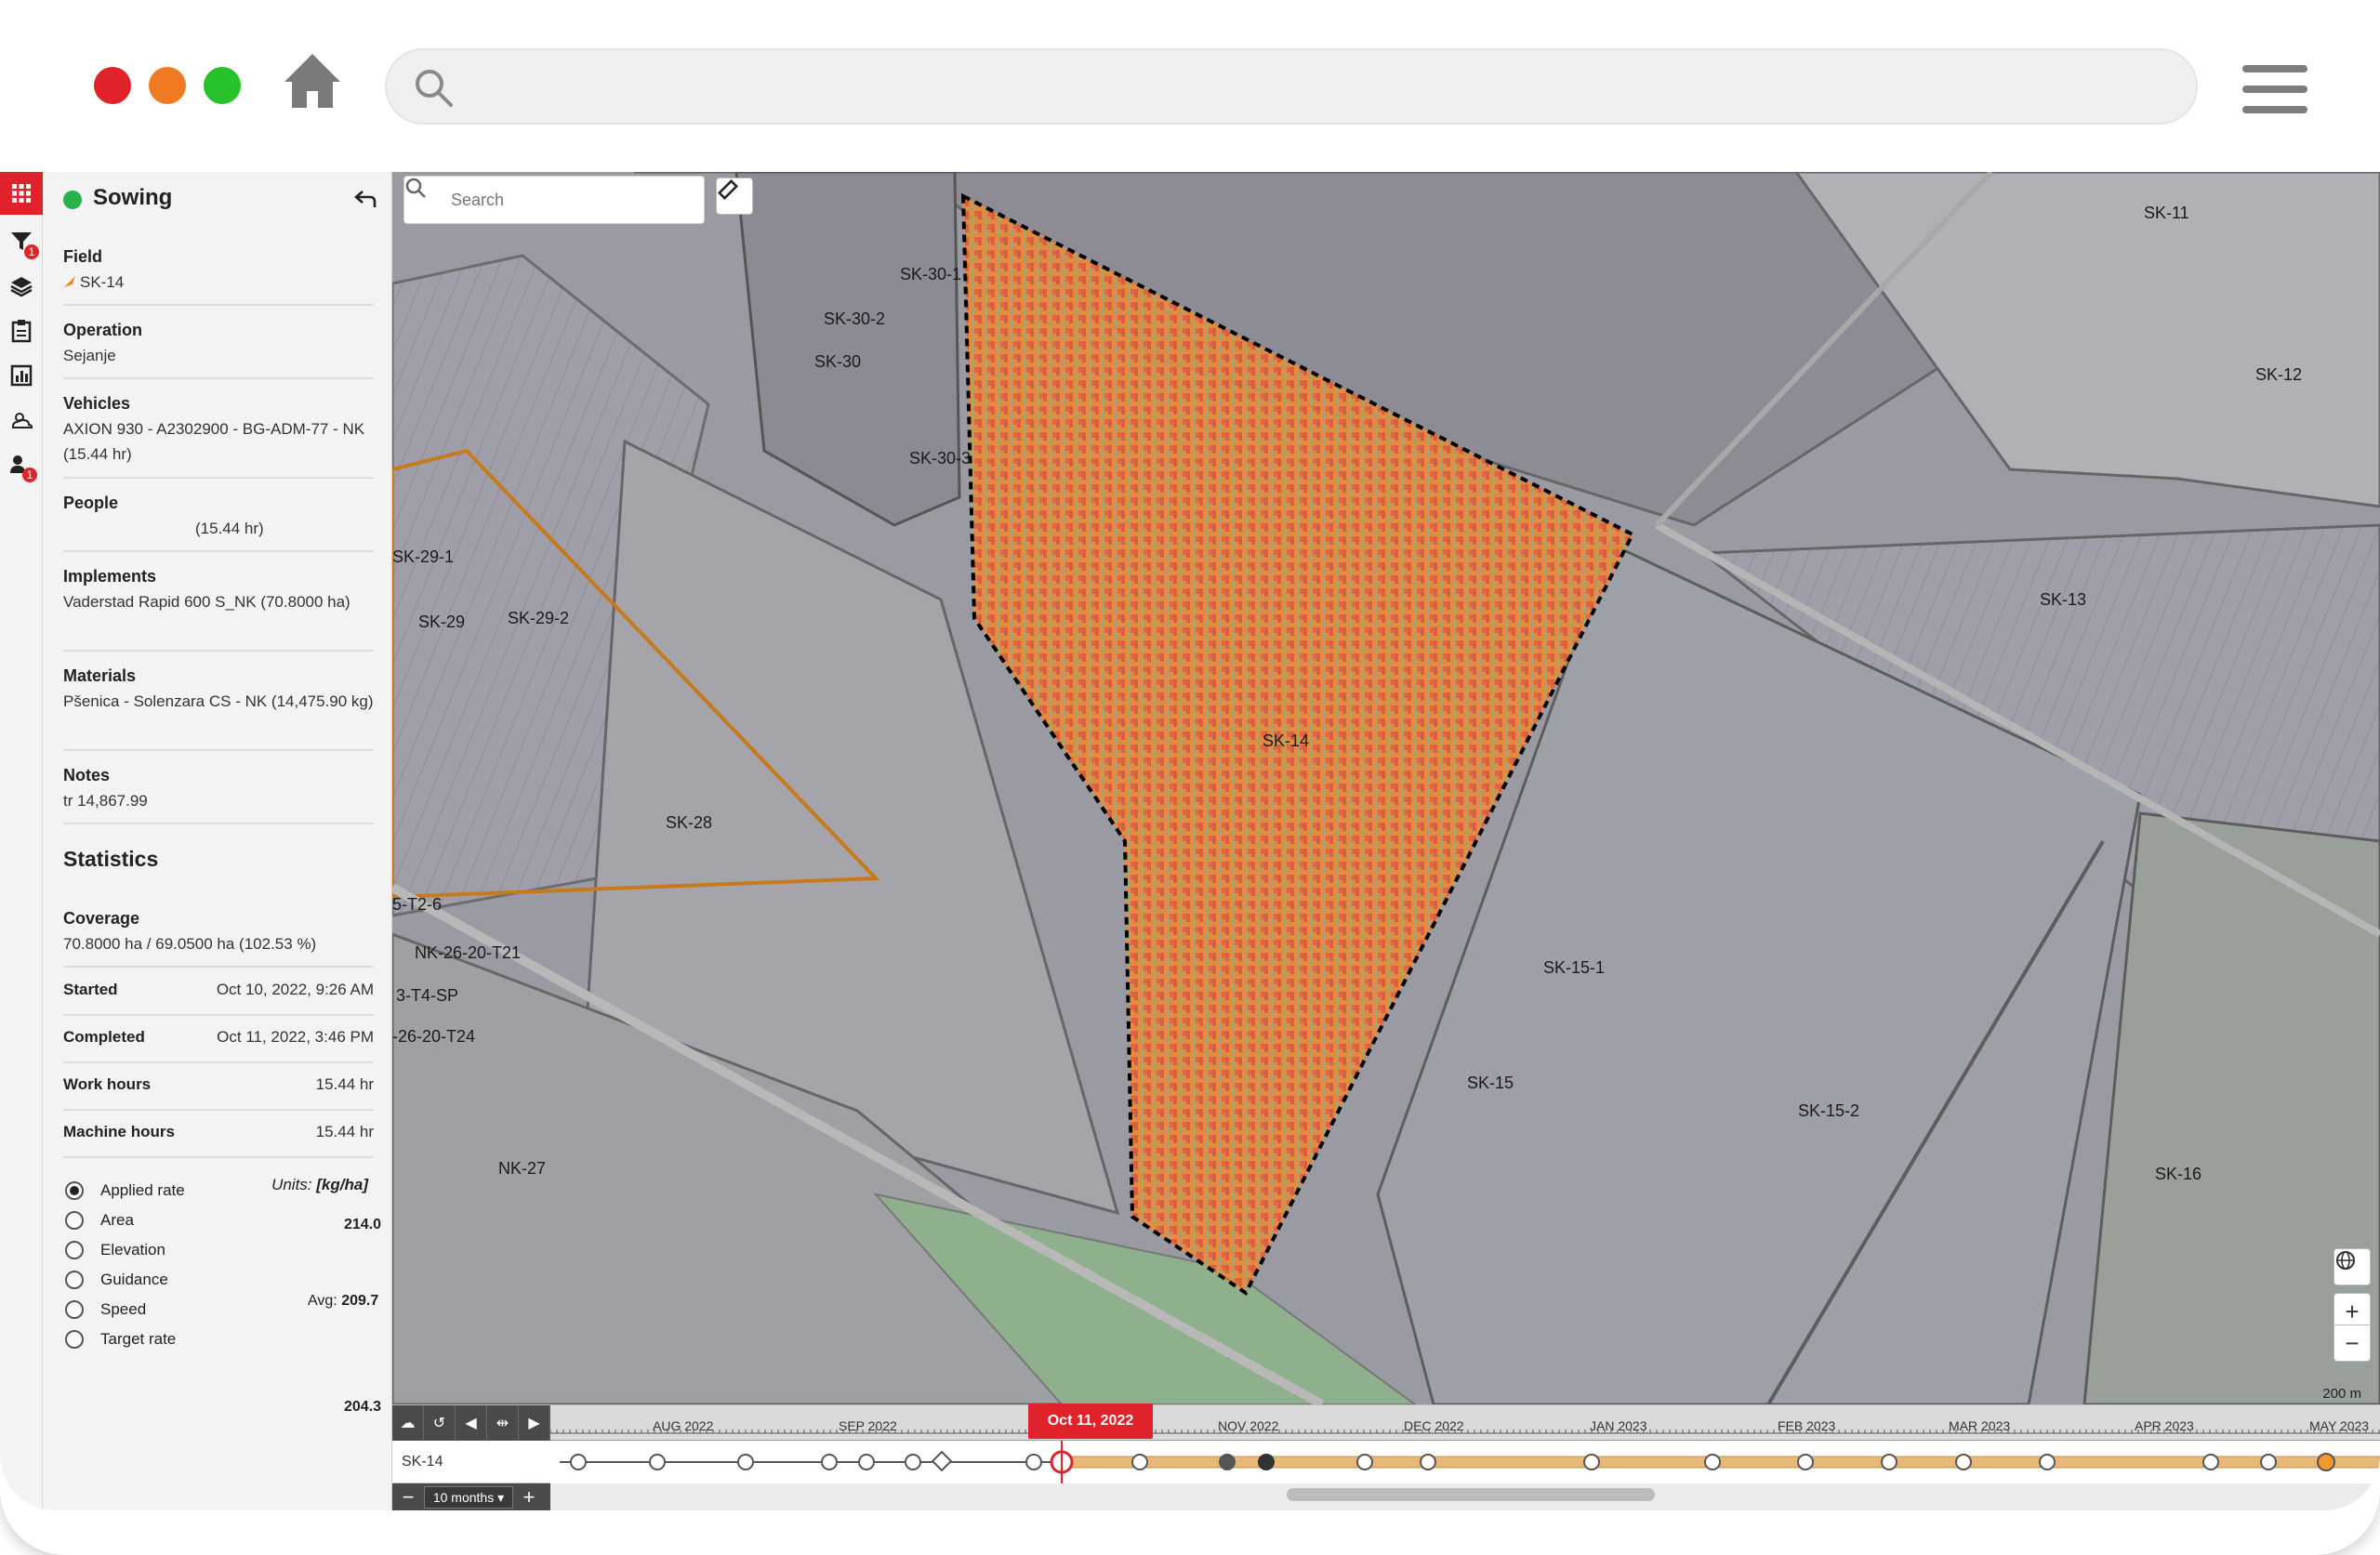  I want to click on radio-selected, so click(74, 1190).